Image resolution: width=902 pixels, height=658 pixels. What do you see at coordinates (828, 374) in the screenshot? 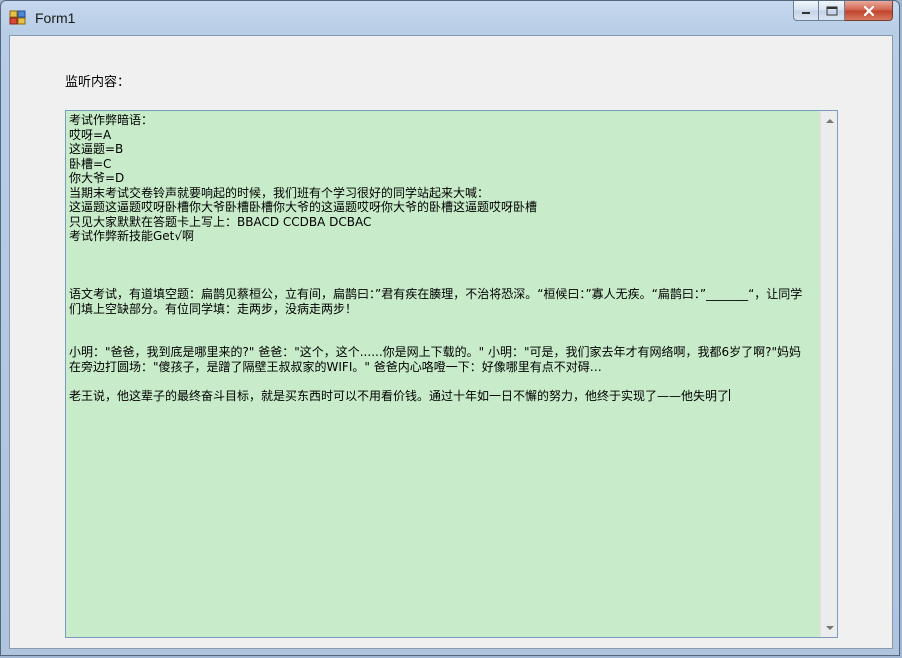
I see `vertical-scrollbar` at bounding box center [828, 374].